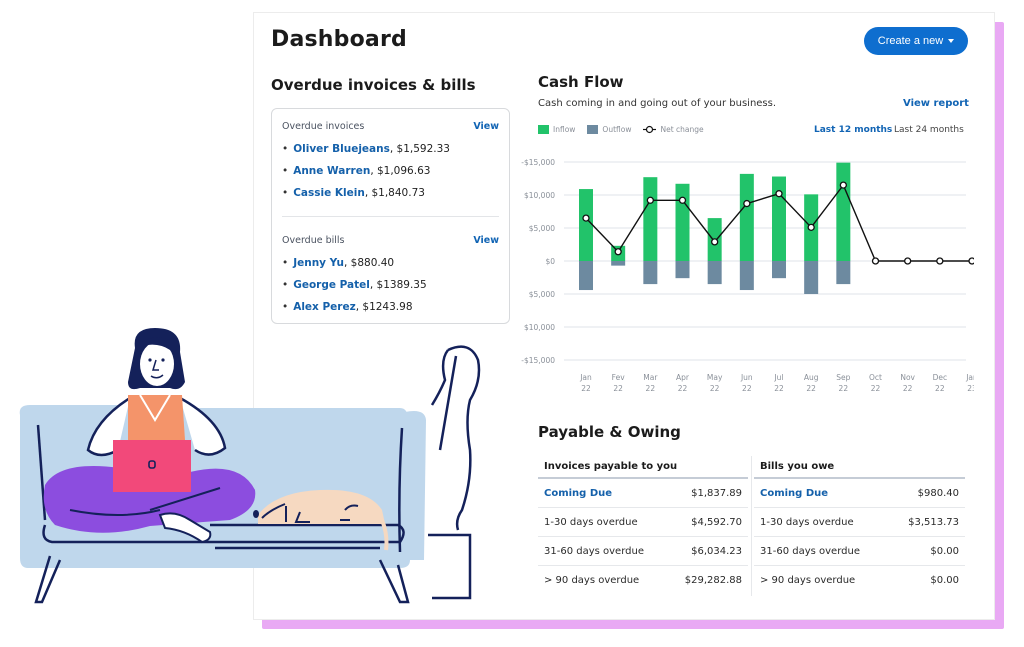 The height and width of the screenshot is (647, 1024). What do you see at coordinates (811, 377) in the screenshot?
I see `x-tick-label: Aug` at bounding box center [811, 377].